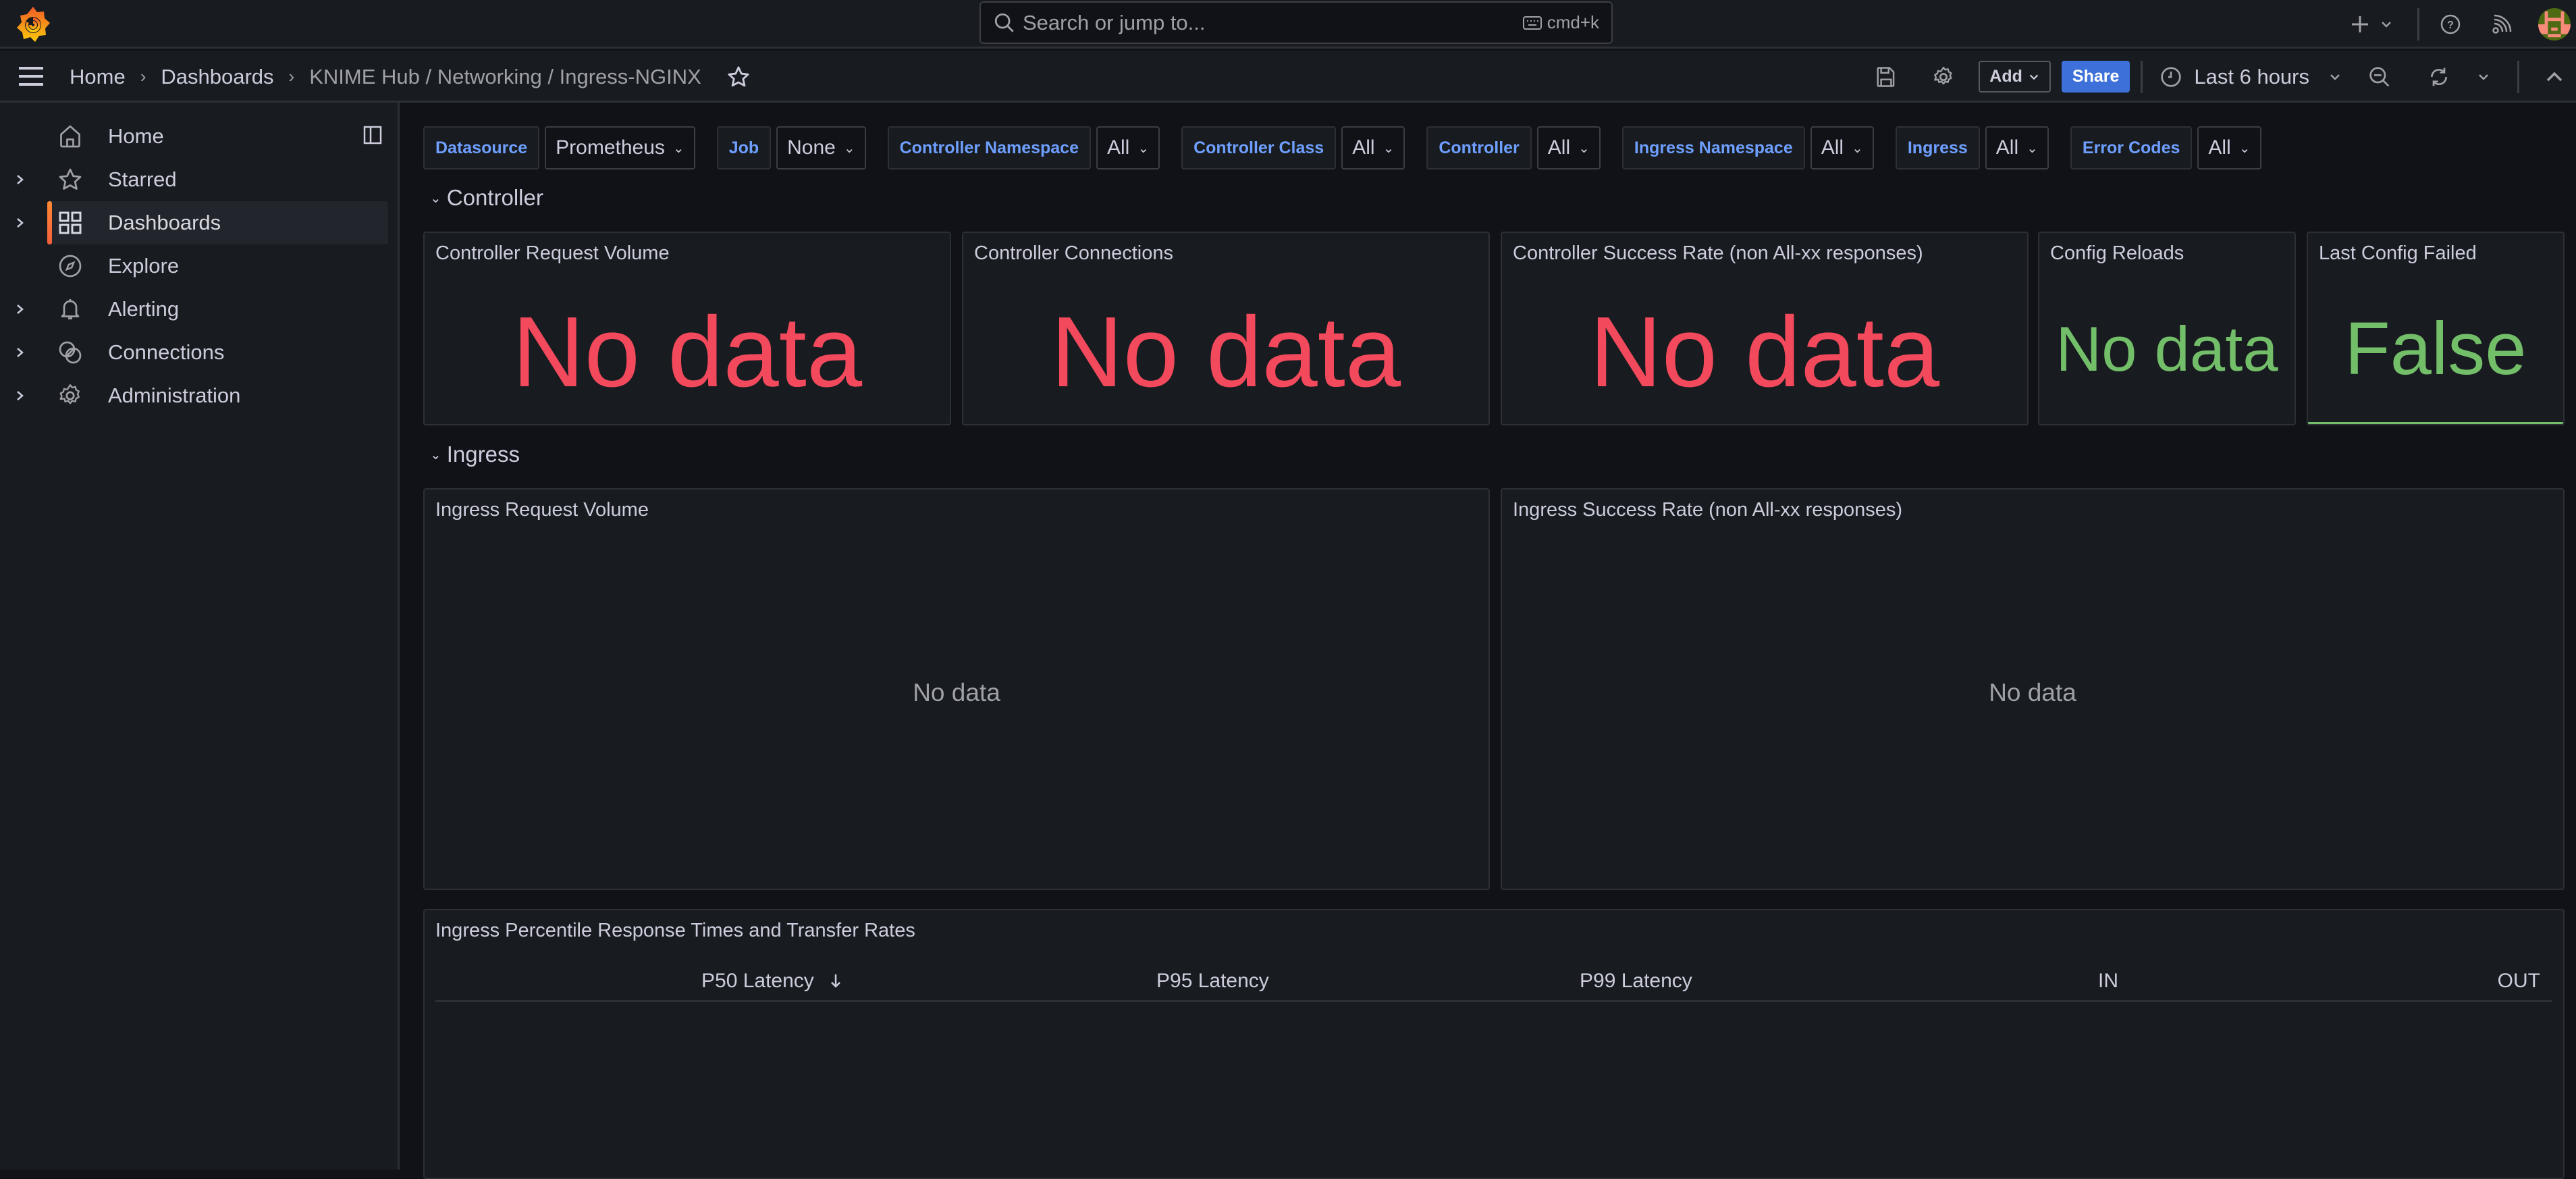  What do you see at coordinates (1296, 22) in the screenshot?
I see `search-input: Search or jump to... cmd+k` at bounding box center [1296, 22].